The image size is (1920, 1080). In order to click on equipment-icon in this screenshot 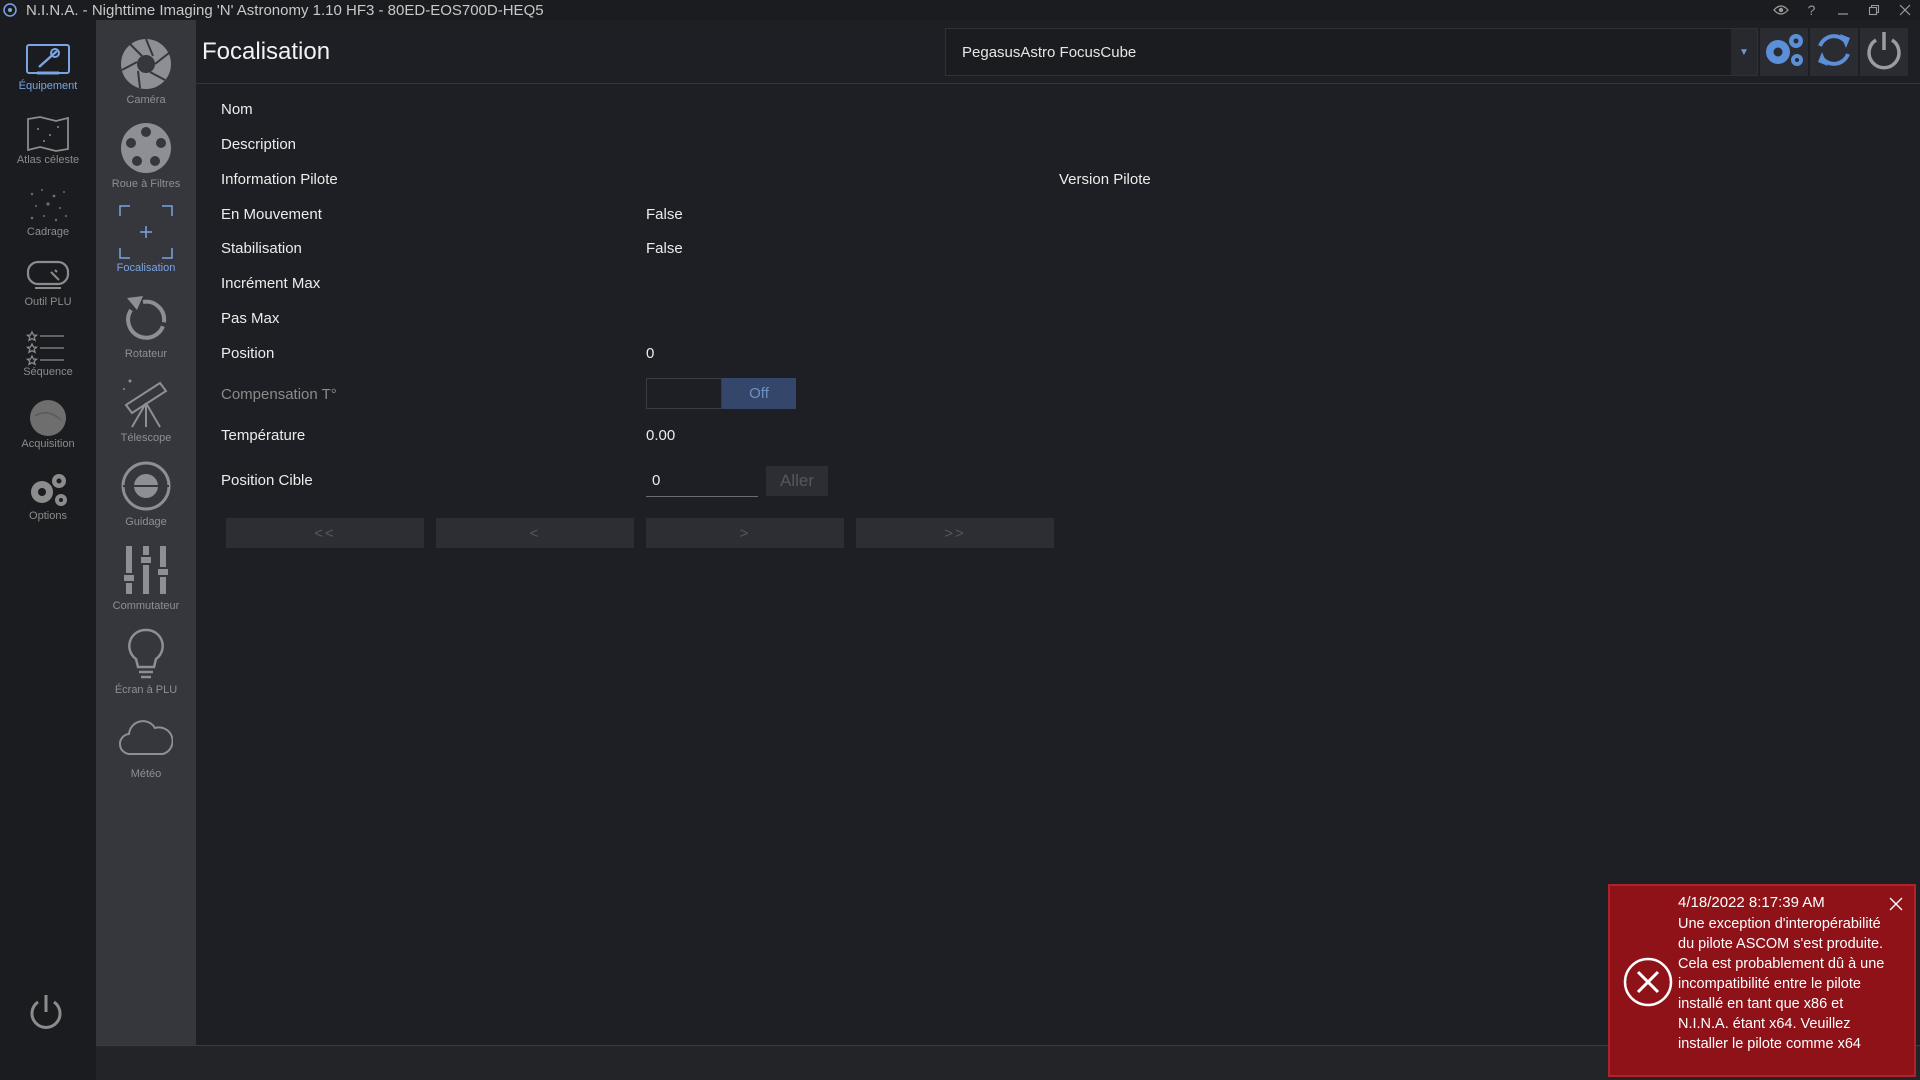, I will do `click(48, 60)`.